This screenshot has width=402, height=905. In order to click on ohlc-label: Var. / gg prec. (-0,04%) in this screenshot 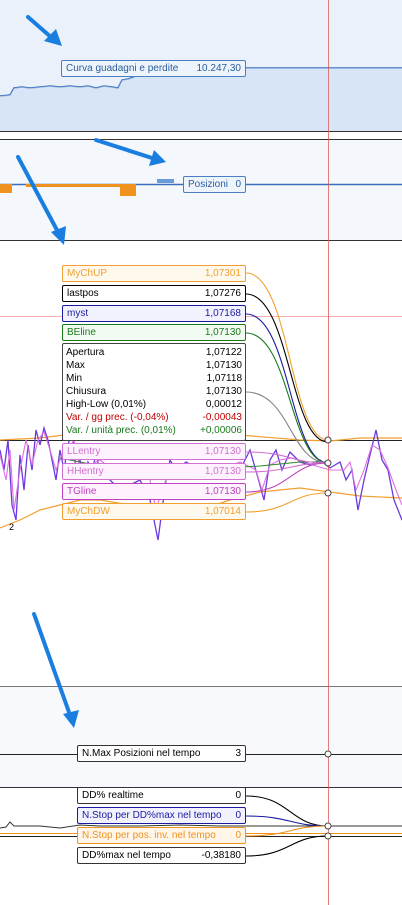, I will do `click(117, 417)`.